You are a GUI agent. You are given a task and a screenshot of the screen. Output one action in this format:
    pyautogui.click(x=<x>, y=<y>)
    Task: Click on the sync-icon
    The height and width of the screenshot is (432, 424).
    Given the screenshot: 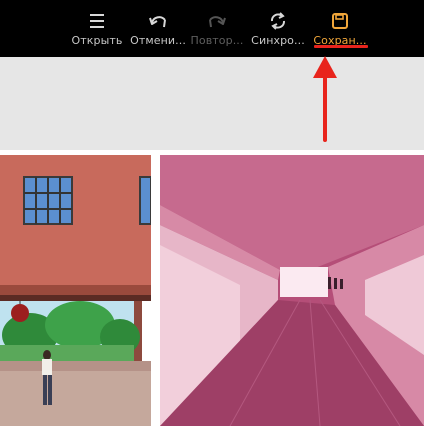 What is the action you would take?
    pyautogui.click(x=278, y=21)
    